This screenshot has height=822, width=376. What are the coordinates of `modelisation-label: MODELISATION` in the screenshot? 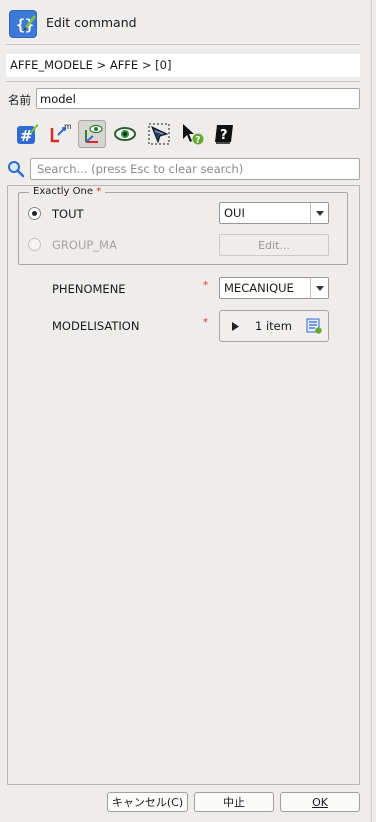 It's located at (96, 326).